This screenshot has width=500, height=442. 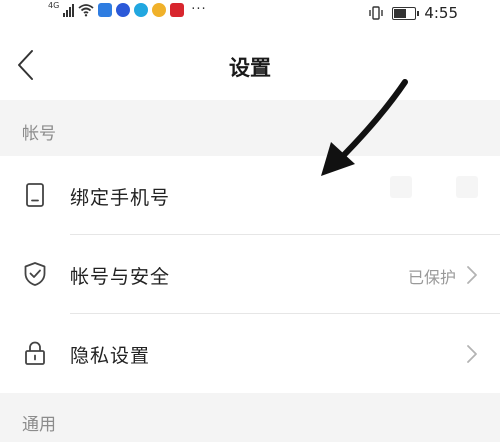 What do you see at coordinates (376, 13) in the screenshot?
I see `vibrate-icon` at bounding box center [376, 13].